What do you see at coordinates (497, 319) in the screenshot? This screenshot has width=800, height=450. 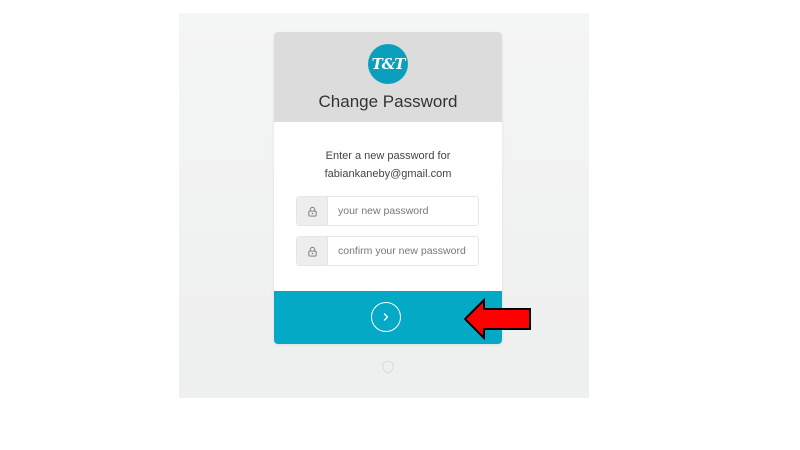 I see `red-arrow-annotation-icon` at bounding box center [497, 319].